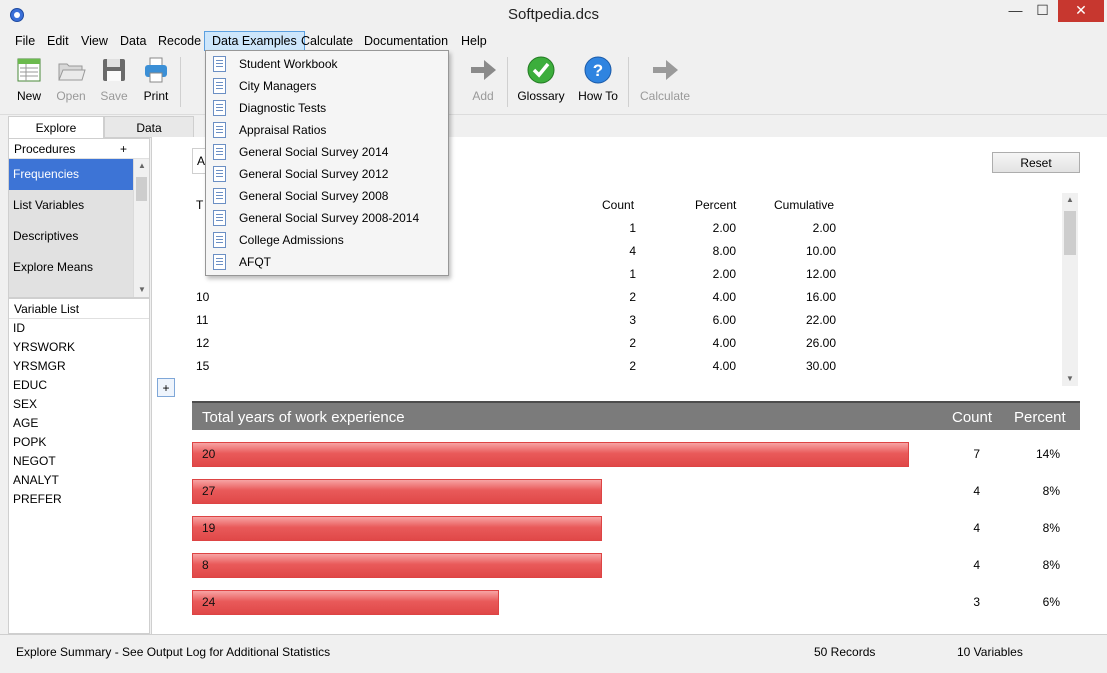  Describe the element at coordinates (327, 240) in the screenshot. I see `menu-item-college-admissions: College Admissions` at that location.